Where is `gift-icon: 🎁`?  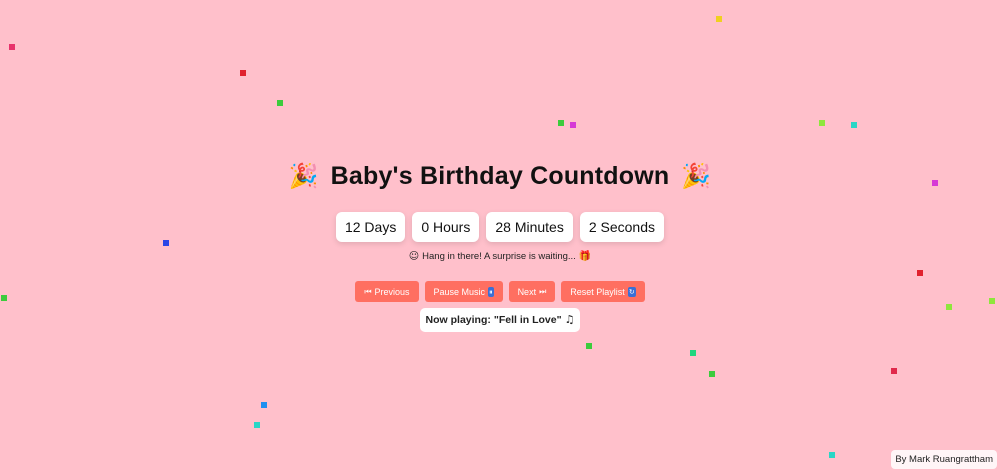 gift-icon: 🎁 is located at coordinates (585, 256).